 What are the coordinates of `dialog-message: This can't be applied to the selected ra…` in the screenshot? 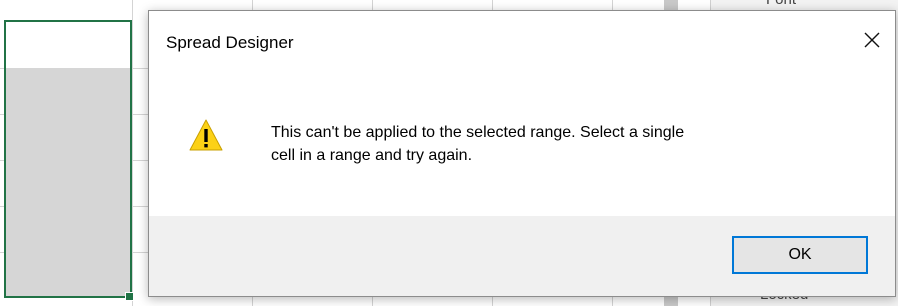 It's located at (551, 144).